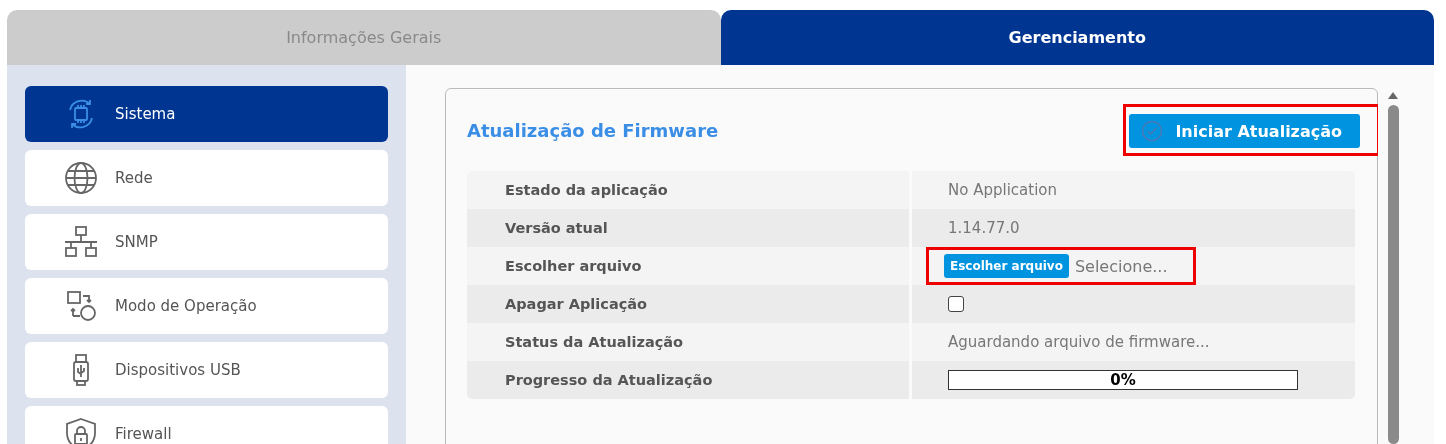 Image resolution: width=1446 pixels, height=444 pixels. I want to click on sidebar-item: SNMP, so click(206, 242).